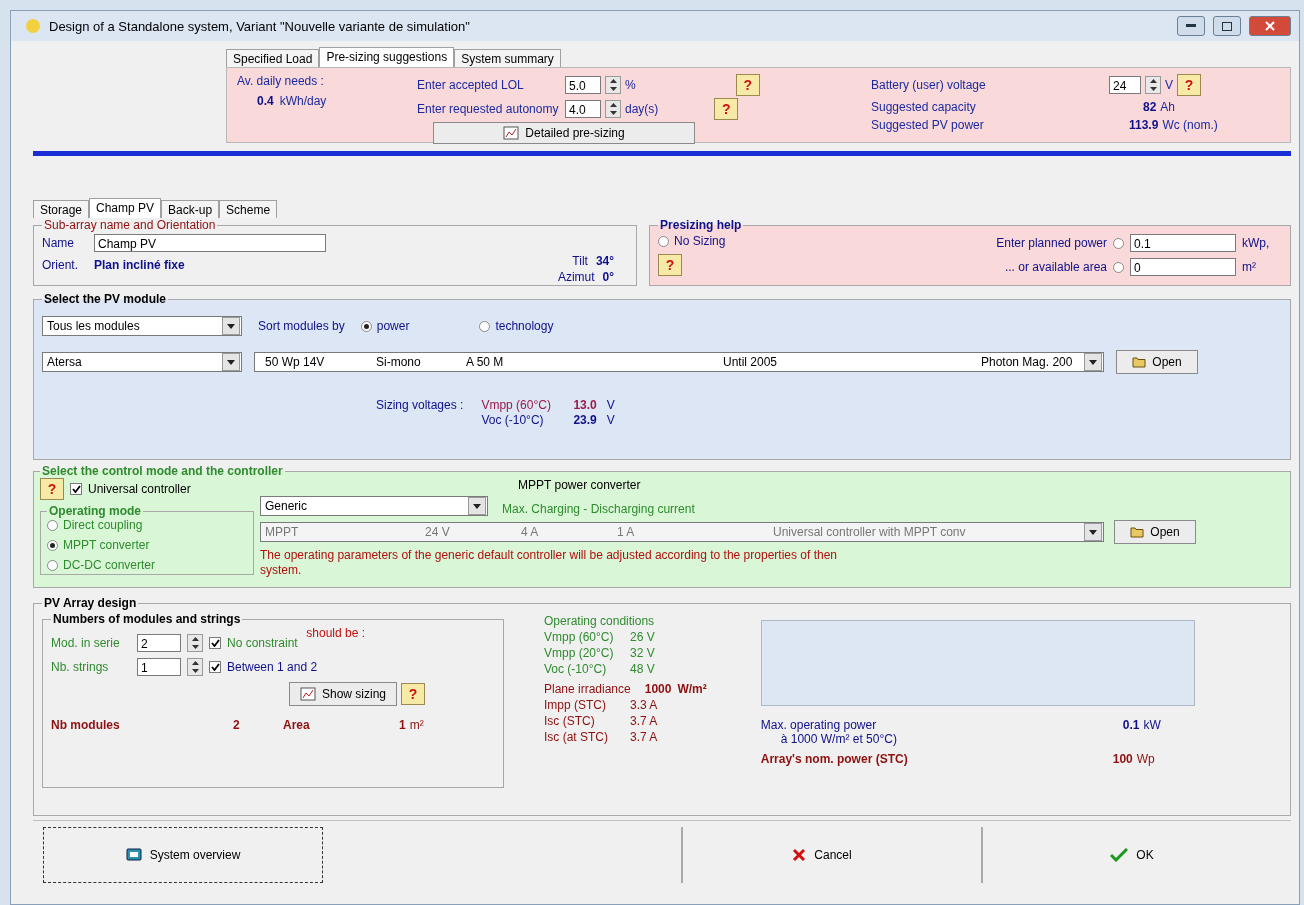  I want to click on down-arrow-icon, so click(195, 647).